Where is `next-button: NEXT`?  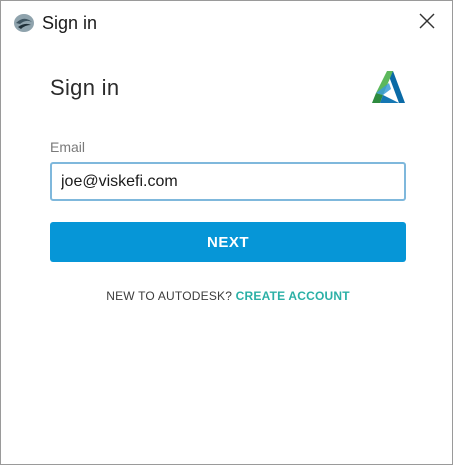 next-button: NEXT is located at coordinates (228, 242).